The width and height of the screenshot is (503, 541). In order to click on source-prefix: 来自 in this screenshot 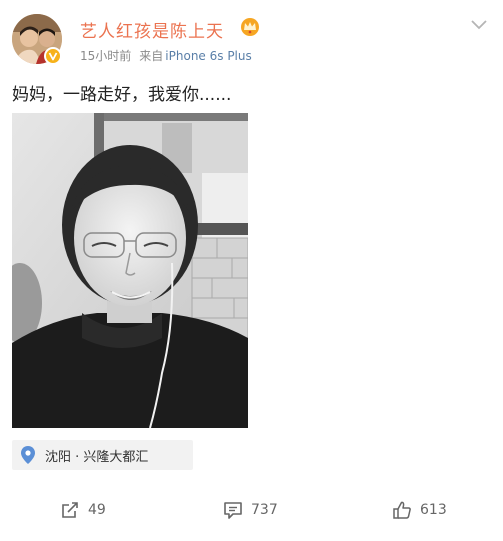, I will do `click(151, 56)`.